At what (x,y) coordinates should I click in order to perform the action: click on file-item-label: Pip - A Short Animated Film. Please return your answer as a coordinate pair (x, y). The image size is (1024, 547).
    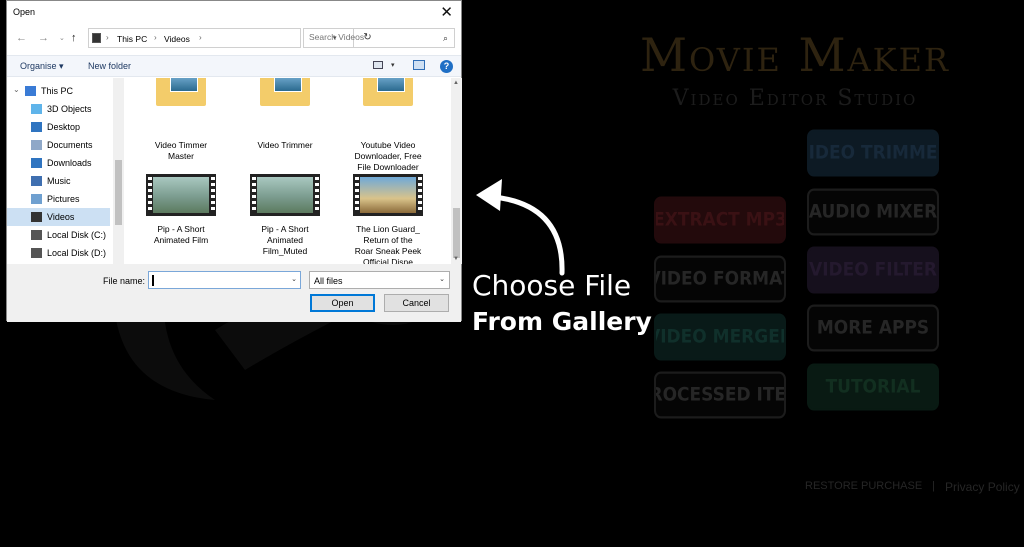
    Looking at the image, I should click on (181, 234).